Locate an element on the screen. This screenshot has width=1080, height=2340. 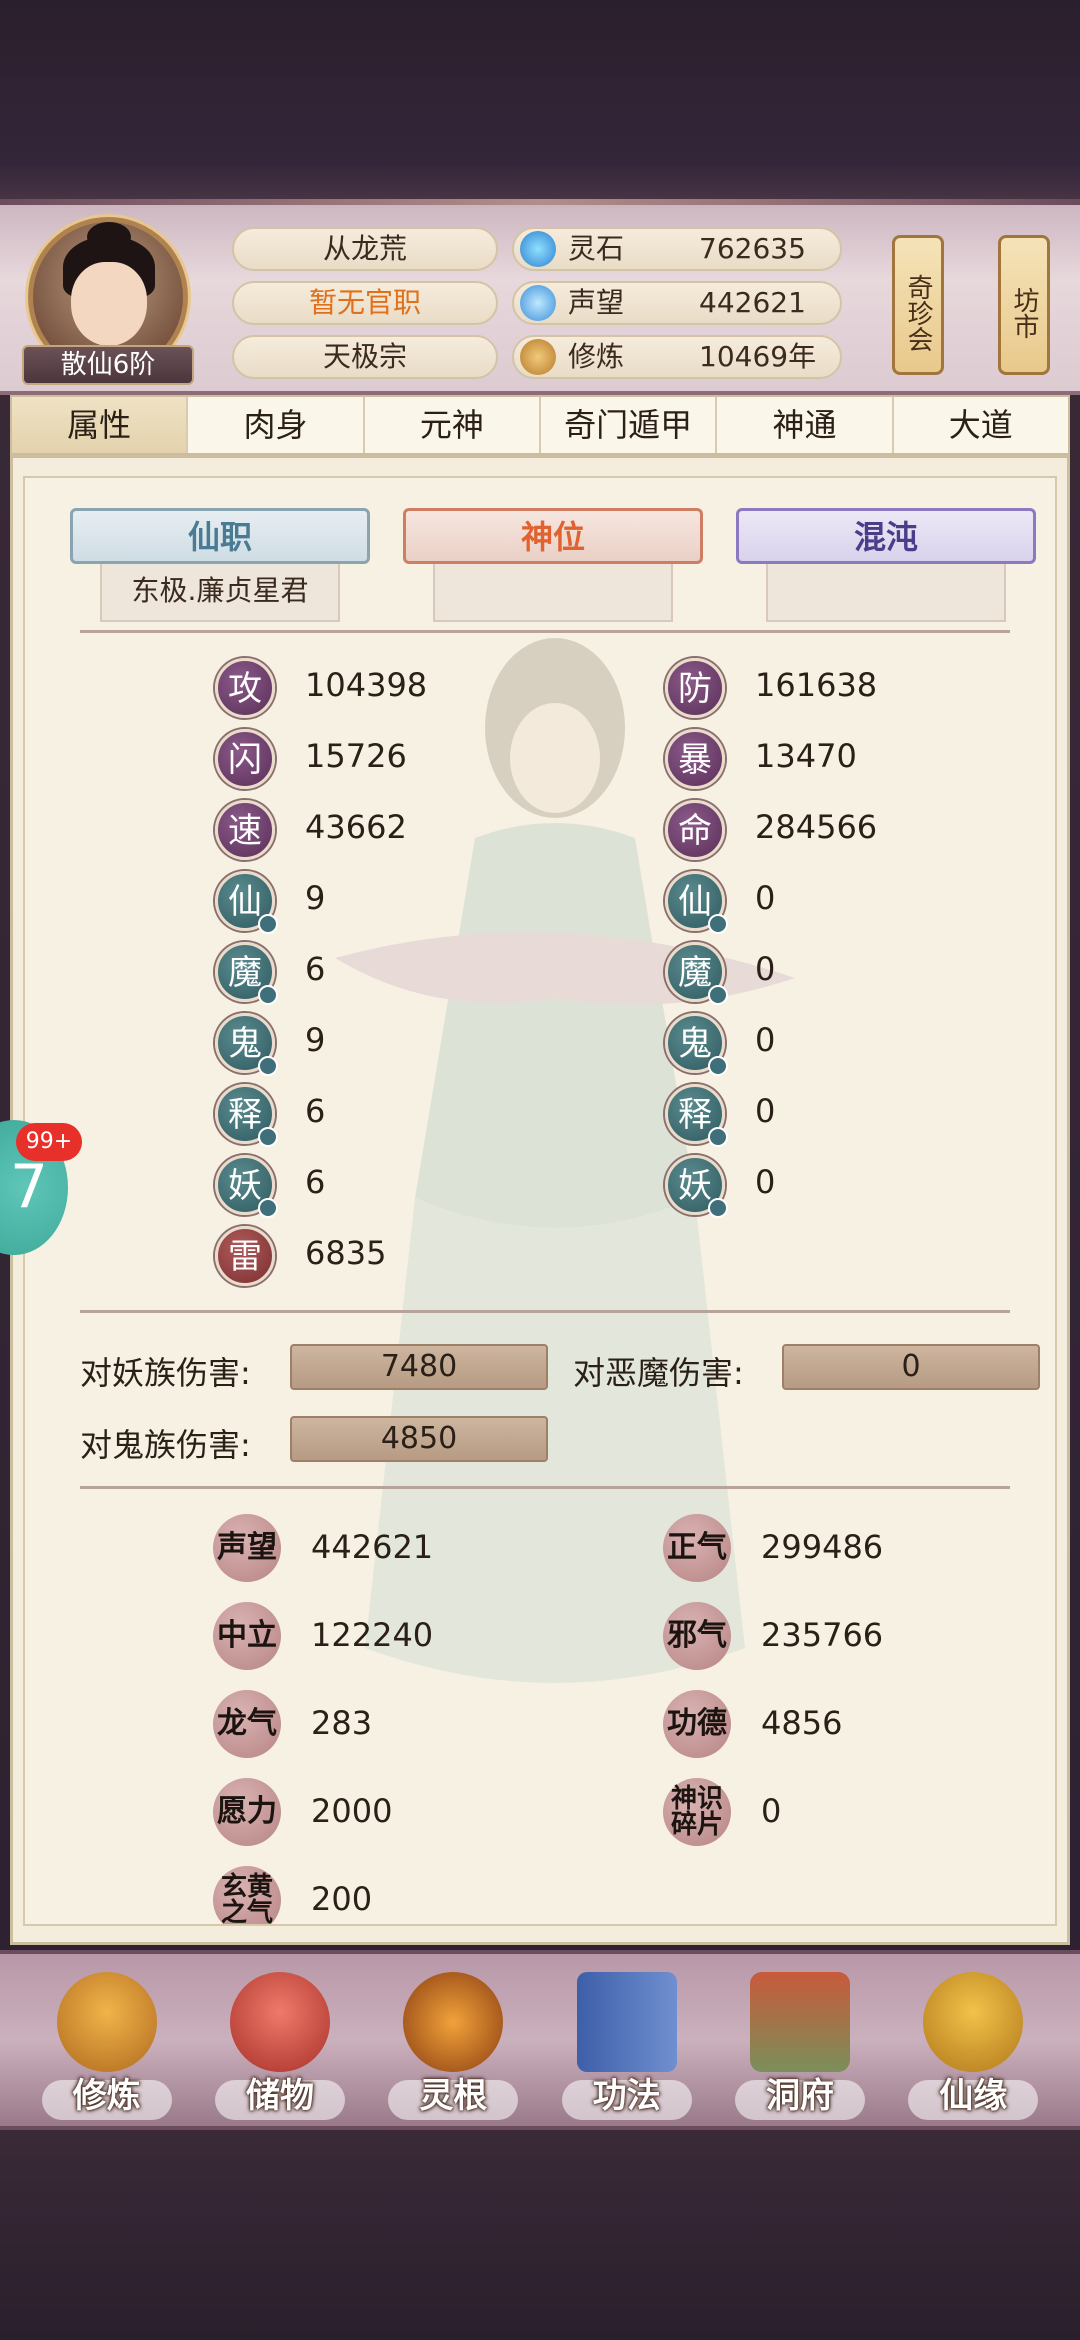
damage-vs-ghost-value: 4850 is located at coordinates (419, 1439).